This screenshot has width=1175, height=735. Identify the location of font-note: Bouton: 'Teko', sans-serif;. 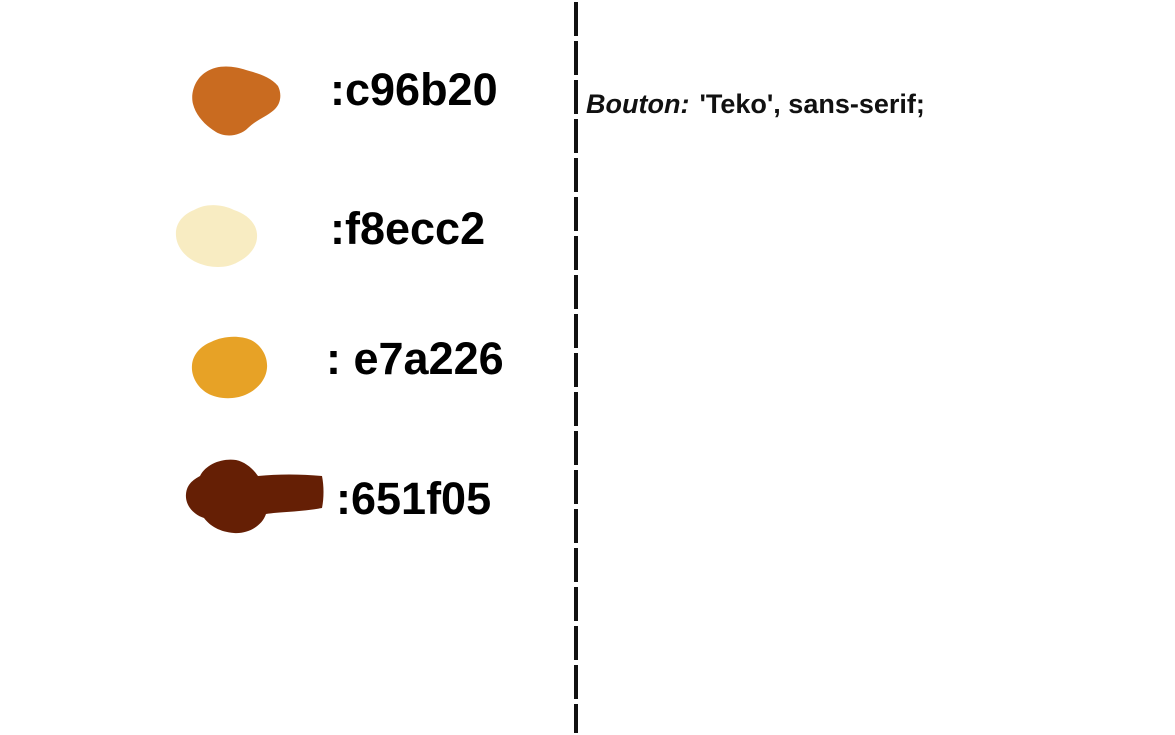
(755, 104).